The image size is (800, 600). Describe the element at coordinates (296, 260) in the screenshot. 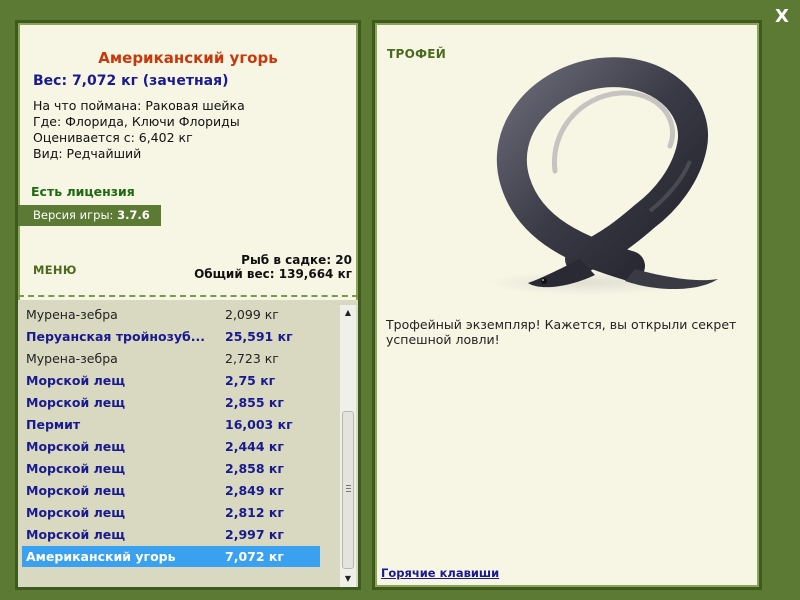

I see `keepnet-fish-count: Рыб в садке: 20` at that location.